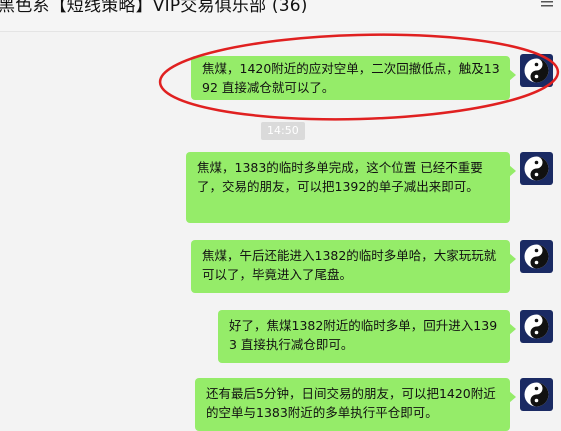 This screenshot has height=431, width=561. Describe the element at coordinates (367, 336) in the screenshot. I see `message-bubble: 好了，焦煤1382附近的临时多单，回升进入1393 直接执行减仓即可。` at that location.